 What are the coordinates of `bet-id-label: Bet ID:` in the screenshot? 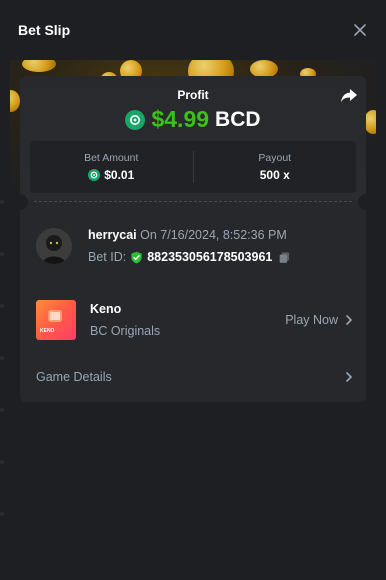 It's located at (107, 257).